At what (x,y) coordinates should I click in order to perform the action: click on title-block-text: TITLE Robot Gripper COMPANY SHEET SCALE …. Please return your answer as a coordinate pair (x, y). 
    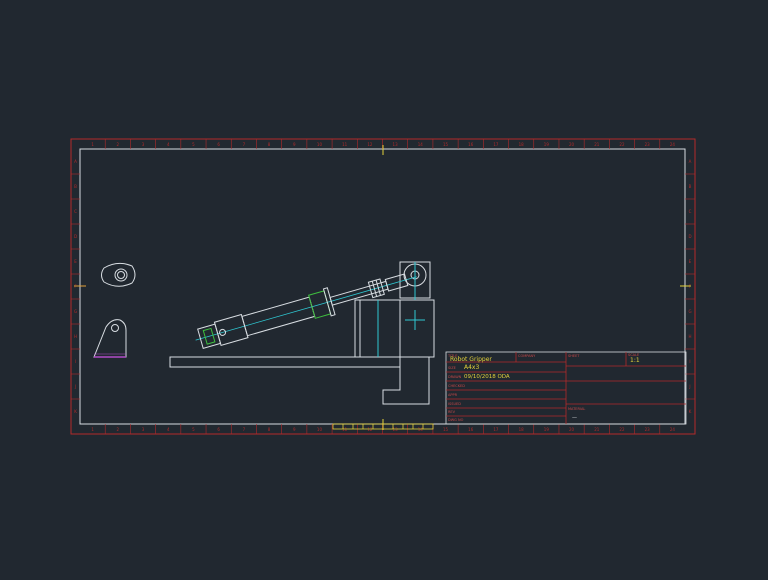
    Looking at the image, I should click on (543, 387).